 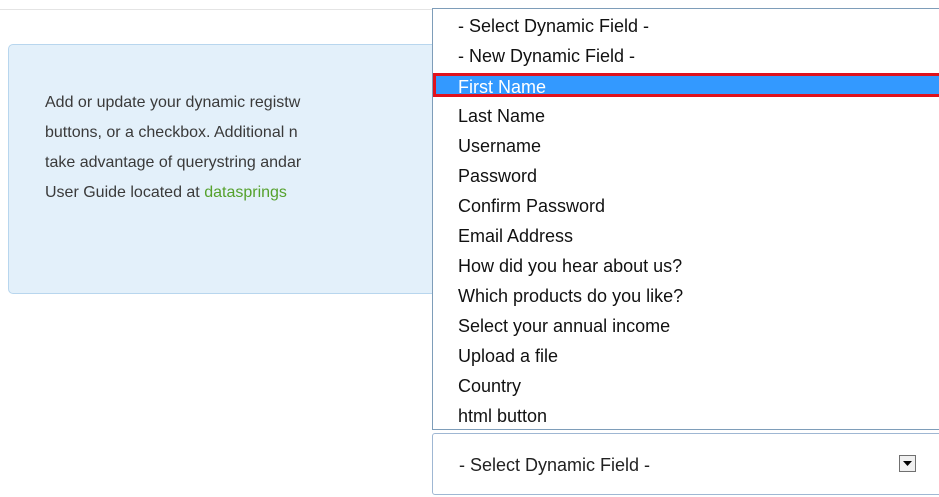 I want to click on option-last-name: Last Name, so click(x=686, y=116).